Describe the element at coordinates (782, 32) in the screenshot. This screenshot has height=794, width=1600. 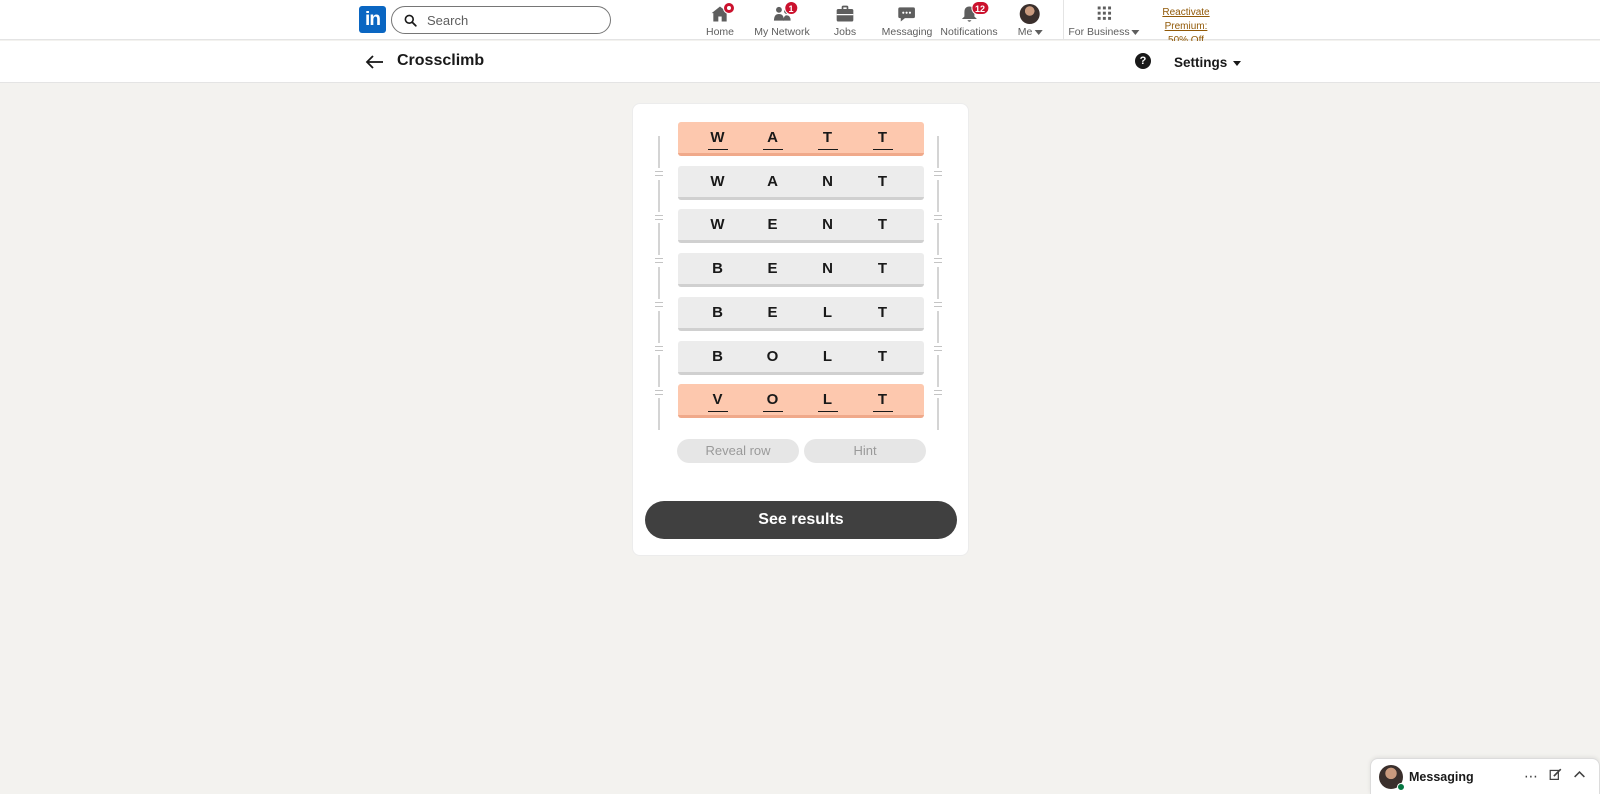
I see `nav-label: My Network` at that location.